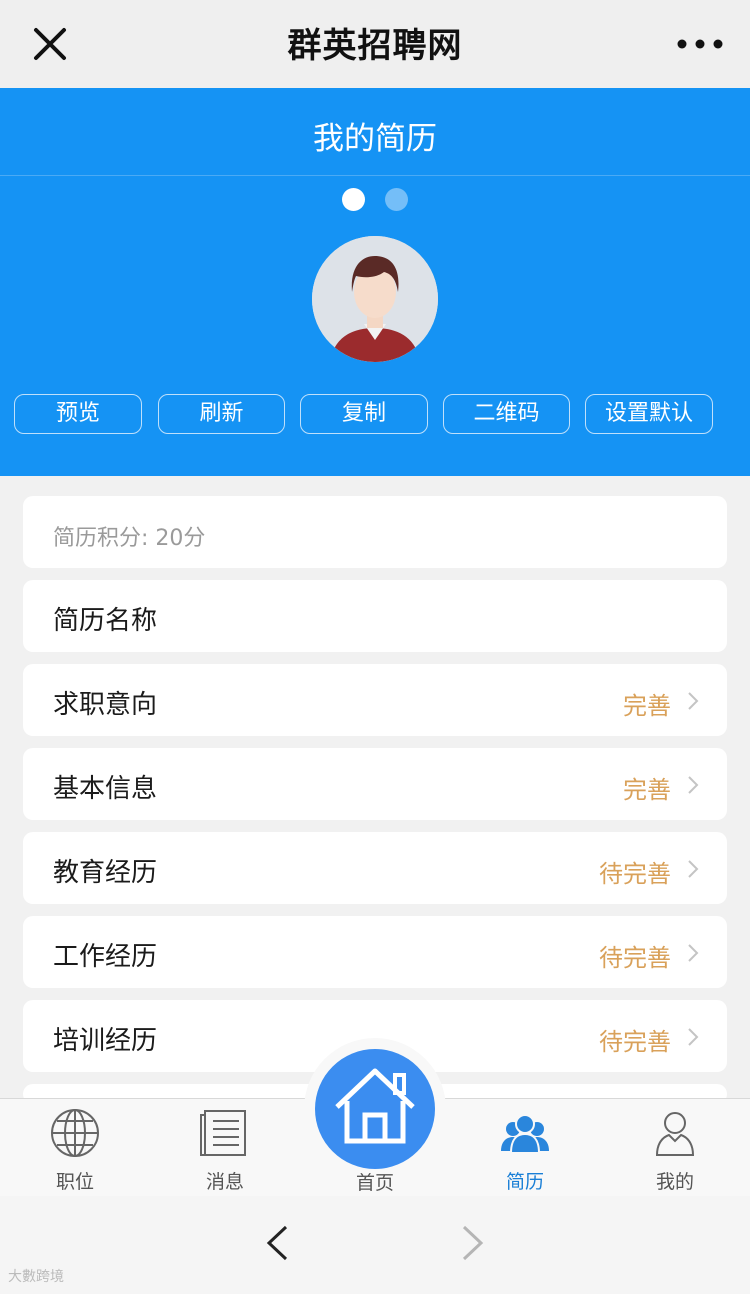  Describe the element at coordinates (221, 414) in the screenshot. I see `refresh-button: 刷新` at that location.